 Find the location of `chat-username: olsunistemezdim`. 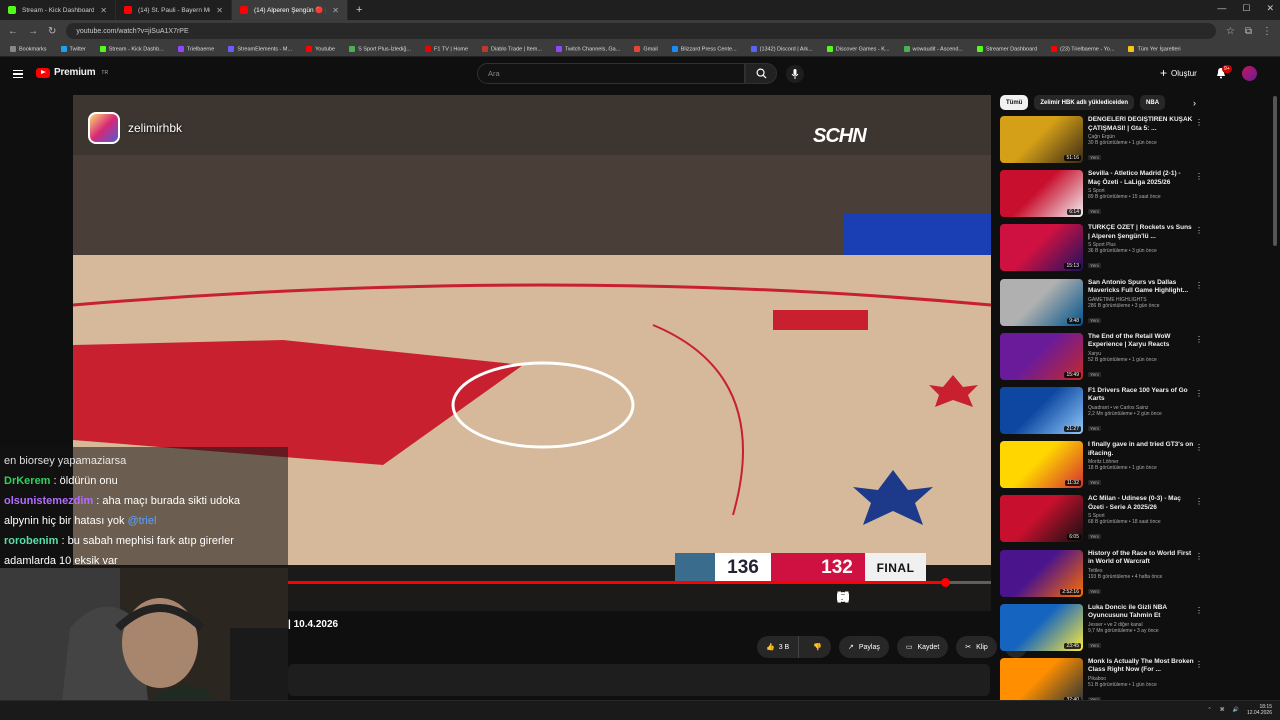

chat-username: olsunistemezdim is located at coordinates (48, 501).